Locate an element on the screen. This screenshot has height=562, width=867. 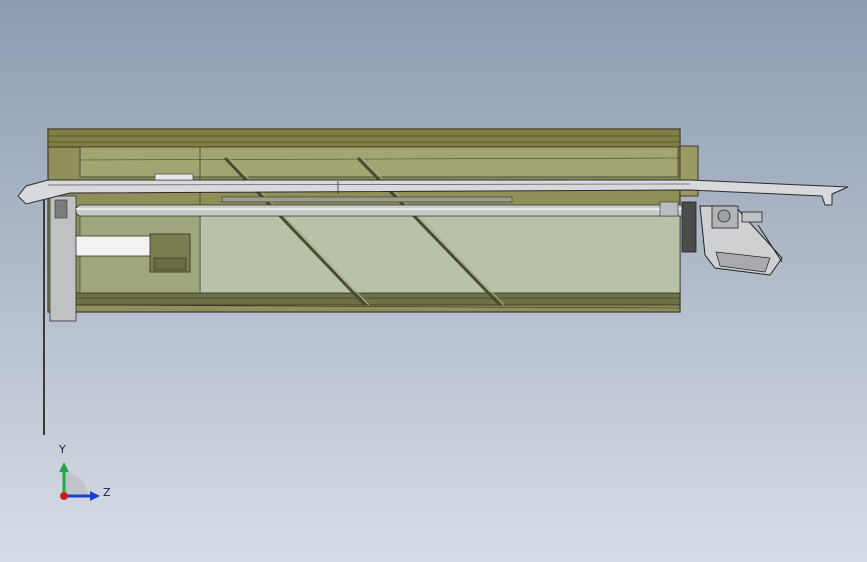
axis-triad is located at coordinates (79, 481).